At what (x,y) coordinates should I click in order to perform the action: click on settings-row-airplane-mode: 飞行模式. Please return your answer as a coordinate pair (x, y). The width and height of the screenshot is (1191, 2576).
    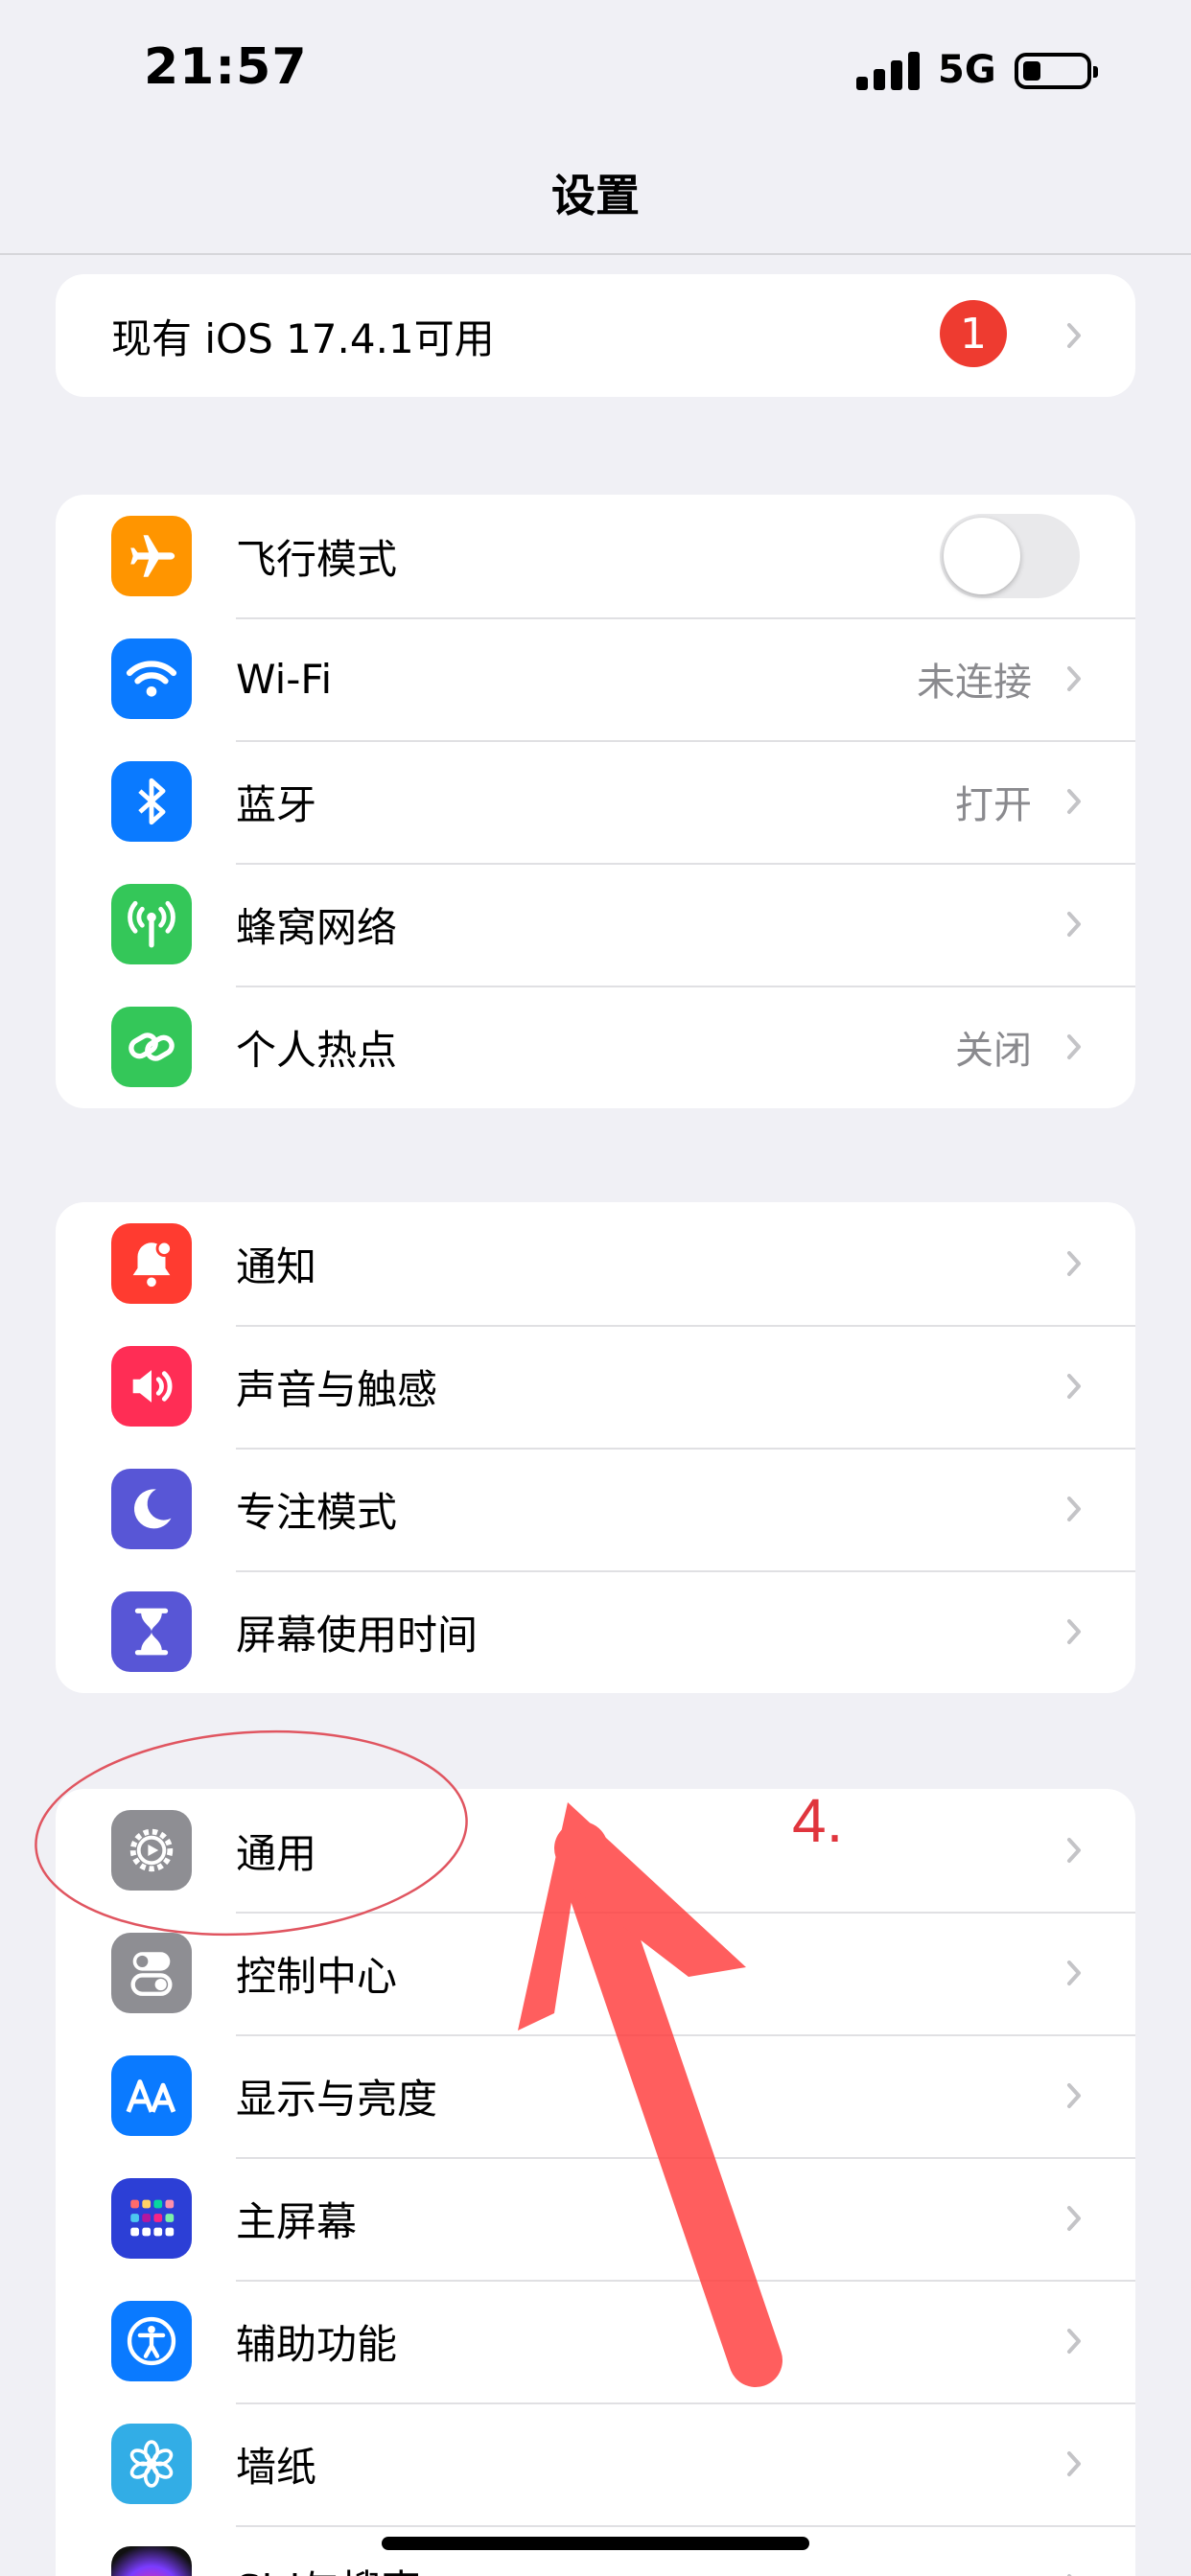
    Looking at the image, I should click on (595, 556).